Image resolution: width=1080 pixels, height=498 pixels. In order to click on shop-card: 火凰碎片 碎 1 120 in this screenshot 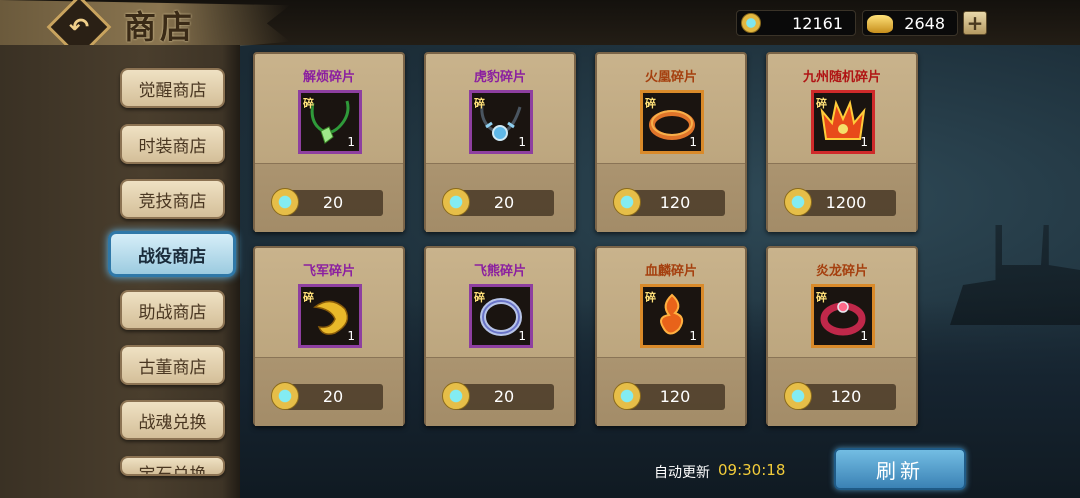, I will do `click(671, 142)`.